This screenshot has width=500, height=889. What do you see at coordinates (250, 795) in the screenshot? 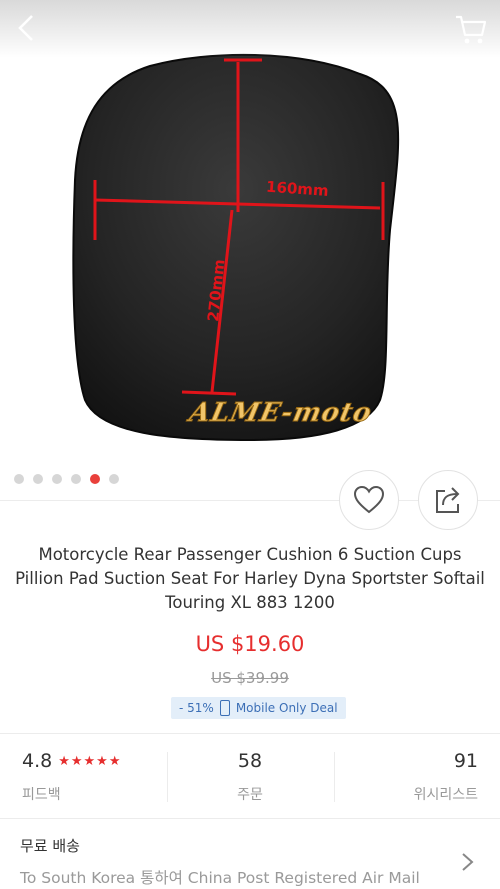
I see `orders-label: 주문` at bounding box center [250, 795].